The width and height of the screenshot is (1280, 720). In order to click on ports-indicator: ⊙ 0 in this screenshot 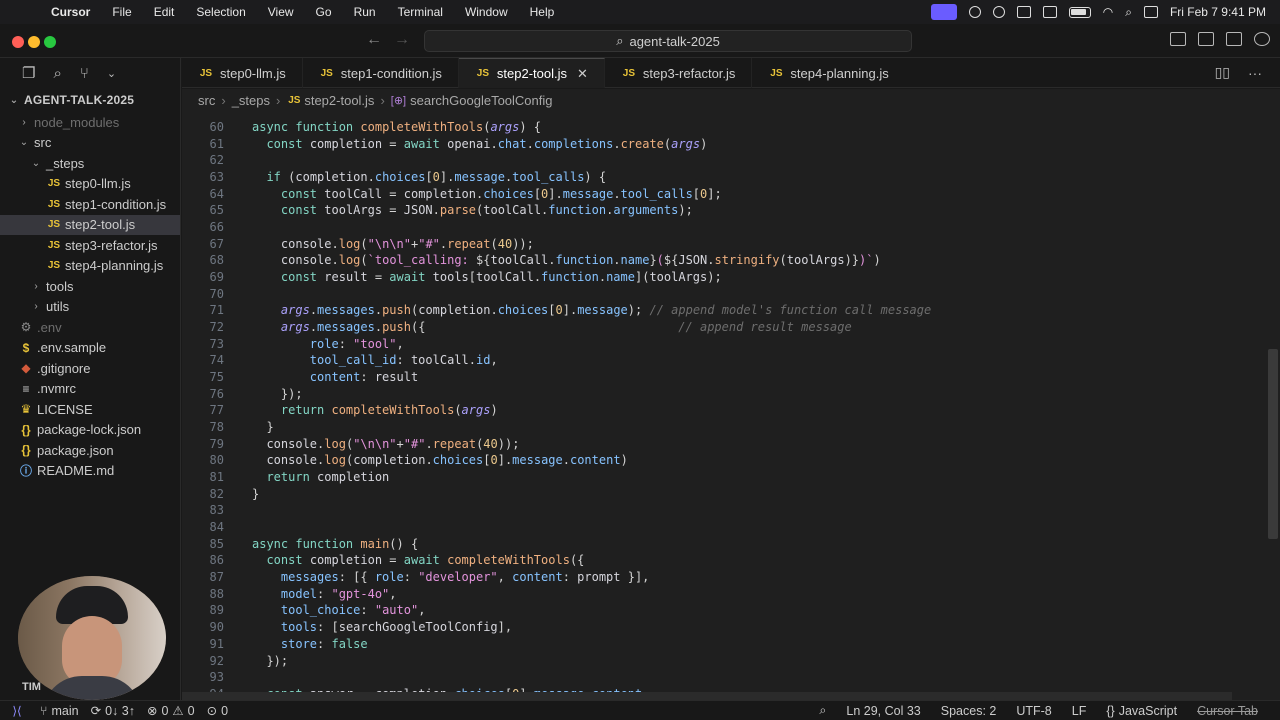, I will do `click(217, 711)`.